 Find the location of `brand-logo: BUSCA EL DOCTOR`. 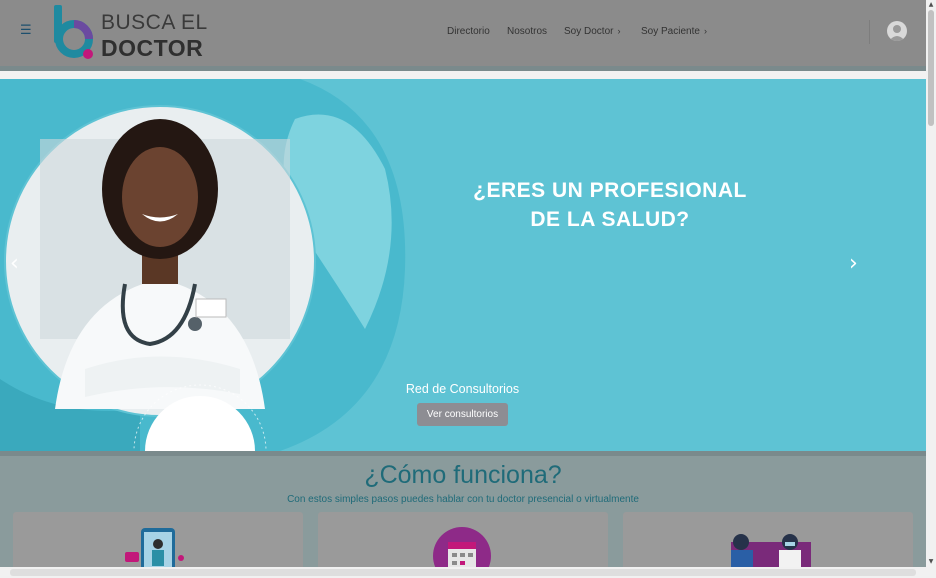

brand-logo: BUSCA EL DOCTOR is located at coordinates (132, 33).